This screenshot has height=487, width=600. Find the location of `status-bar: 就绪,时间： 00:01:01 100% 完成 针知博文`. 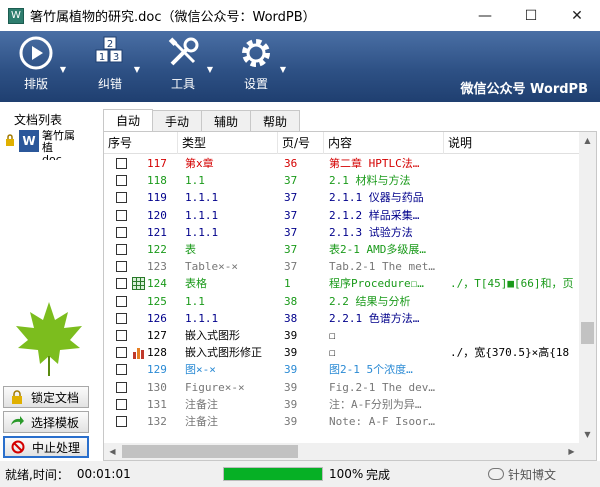

status-bar: 就绪,时间： 00:01:01 100% 完成 针知博文 is located at coordinates (300, 474).